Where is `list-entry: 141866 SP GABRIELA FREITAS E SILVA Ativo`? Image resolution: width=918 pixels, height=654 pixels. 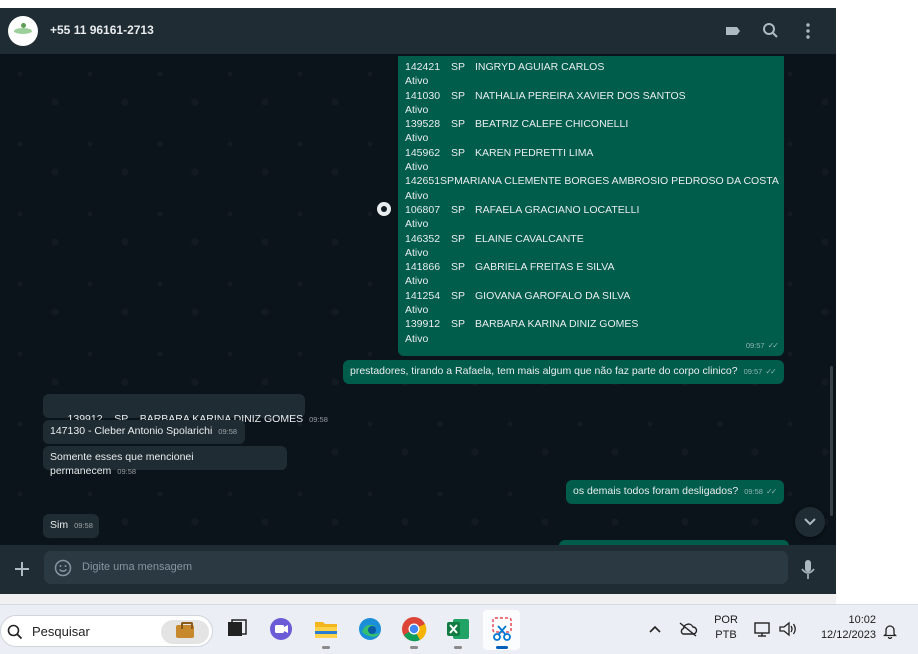
list-entry: 141866 SP GABRIELA FREITAS E SILVA Ativo is located at coordinates (591, 274).